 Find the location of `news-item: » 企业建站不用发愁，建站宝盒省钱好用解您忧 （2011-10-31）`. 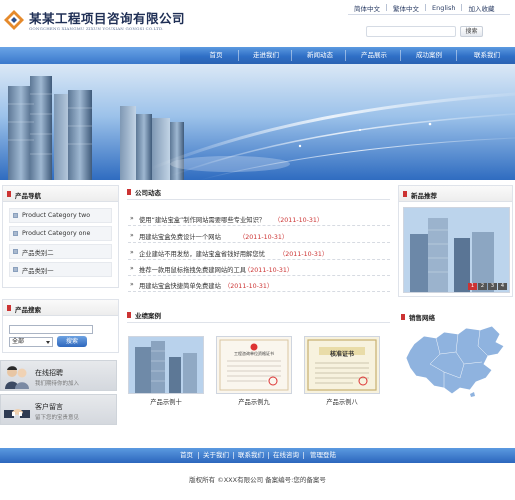

news-item: » 企业建站不用发愁，建站宝盒省钱好用解您忧 （2011-10-31） is located at coordinates (259, 253).